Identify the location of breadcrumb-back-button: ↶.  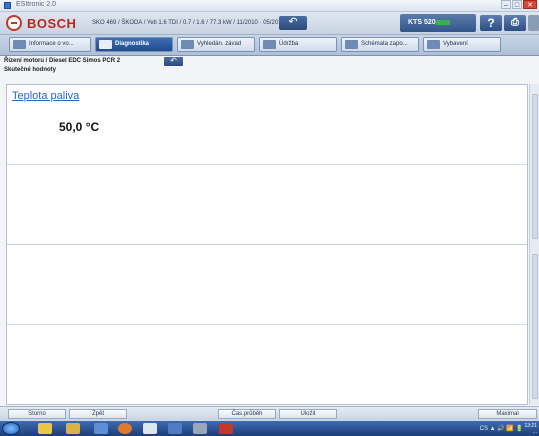
(173, 61).